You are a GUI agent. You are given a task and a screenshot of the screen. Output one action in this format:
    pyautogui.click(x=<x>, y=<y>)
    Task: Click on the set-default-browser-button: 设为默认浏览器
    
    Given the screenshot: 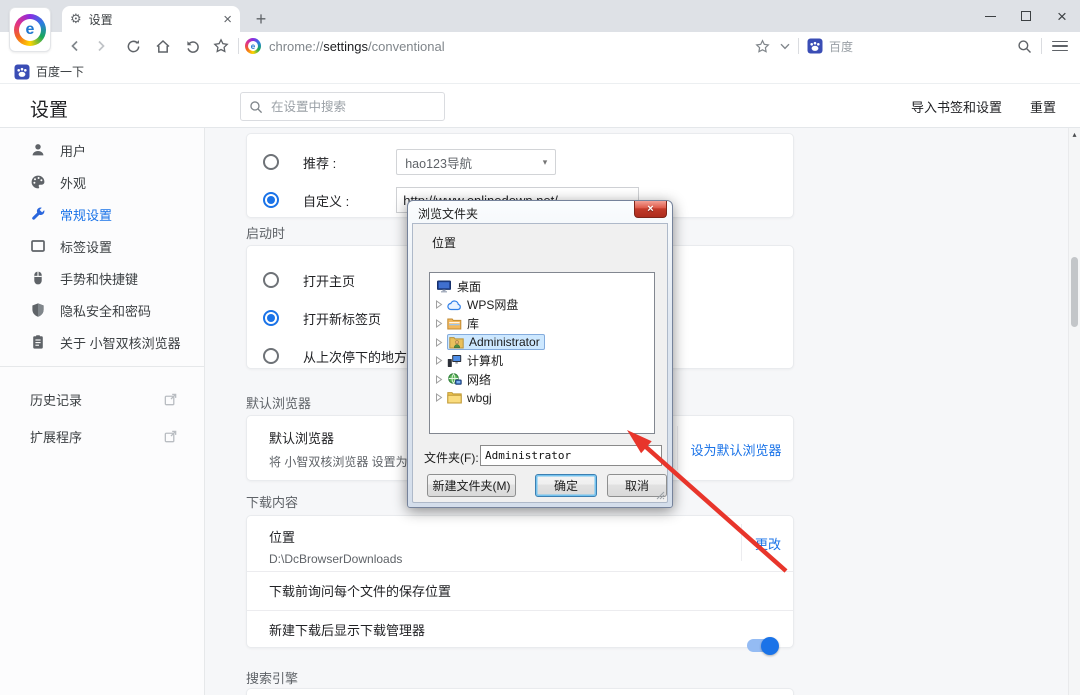 What is the action you would take?
    pyautogui.click(x=736, y=449)
    